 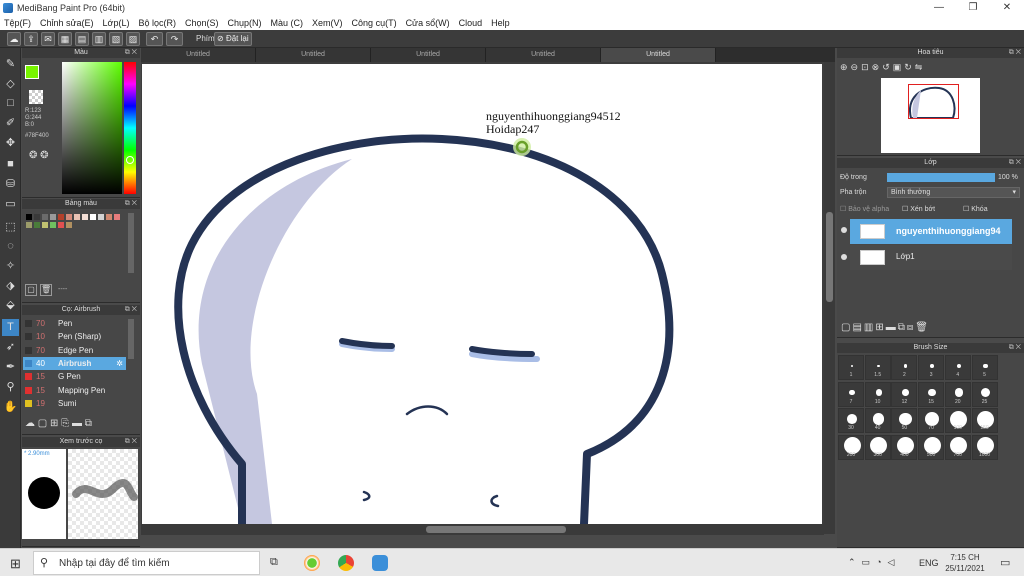 I want to click on hue-slider, so click(x=130, y=128).